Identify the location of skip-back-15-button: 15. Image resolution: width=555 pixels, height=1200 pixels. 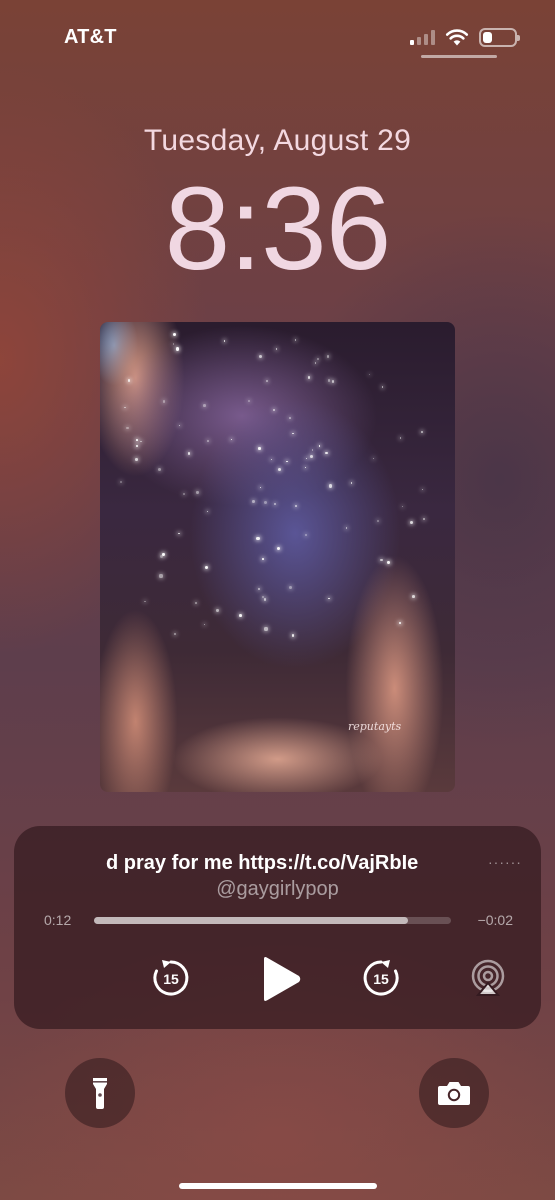
(171, 978).